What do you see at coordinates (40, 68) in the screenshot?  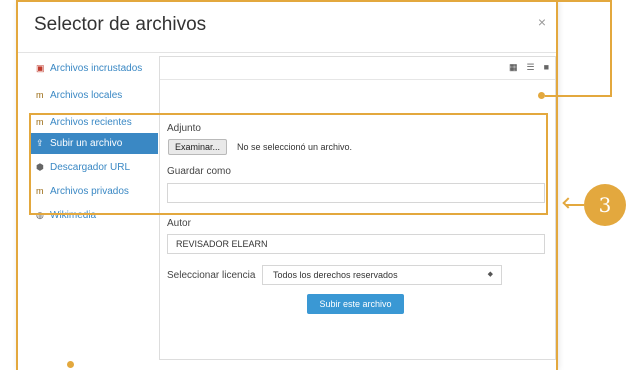 I see `pdf-file-icon: ▣` at bounding box center [40, 68].